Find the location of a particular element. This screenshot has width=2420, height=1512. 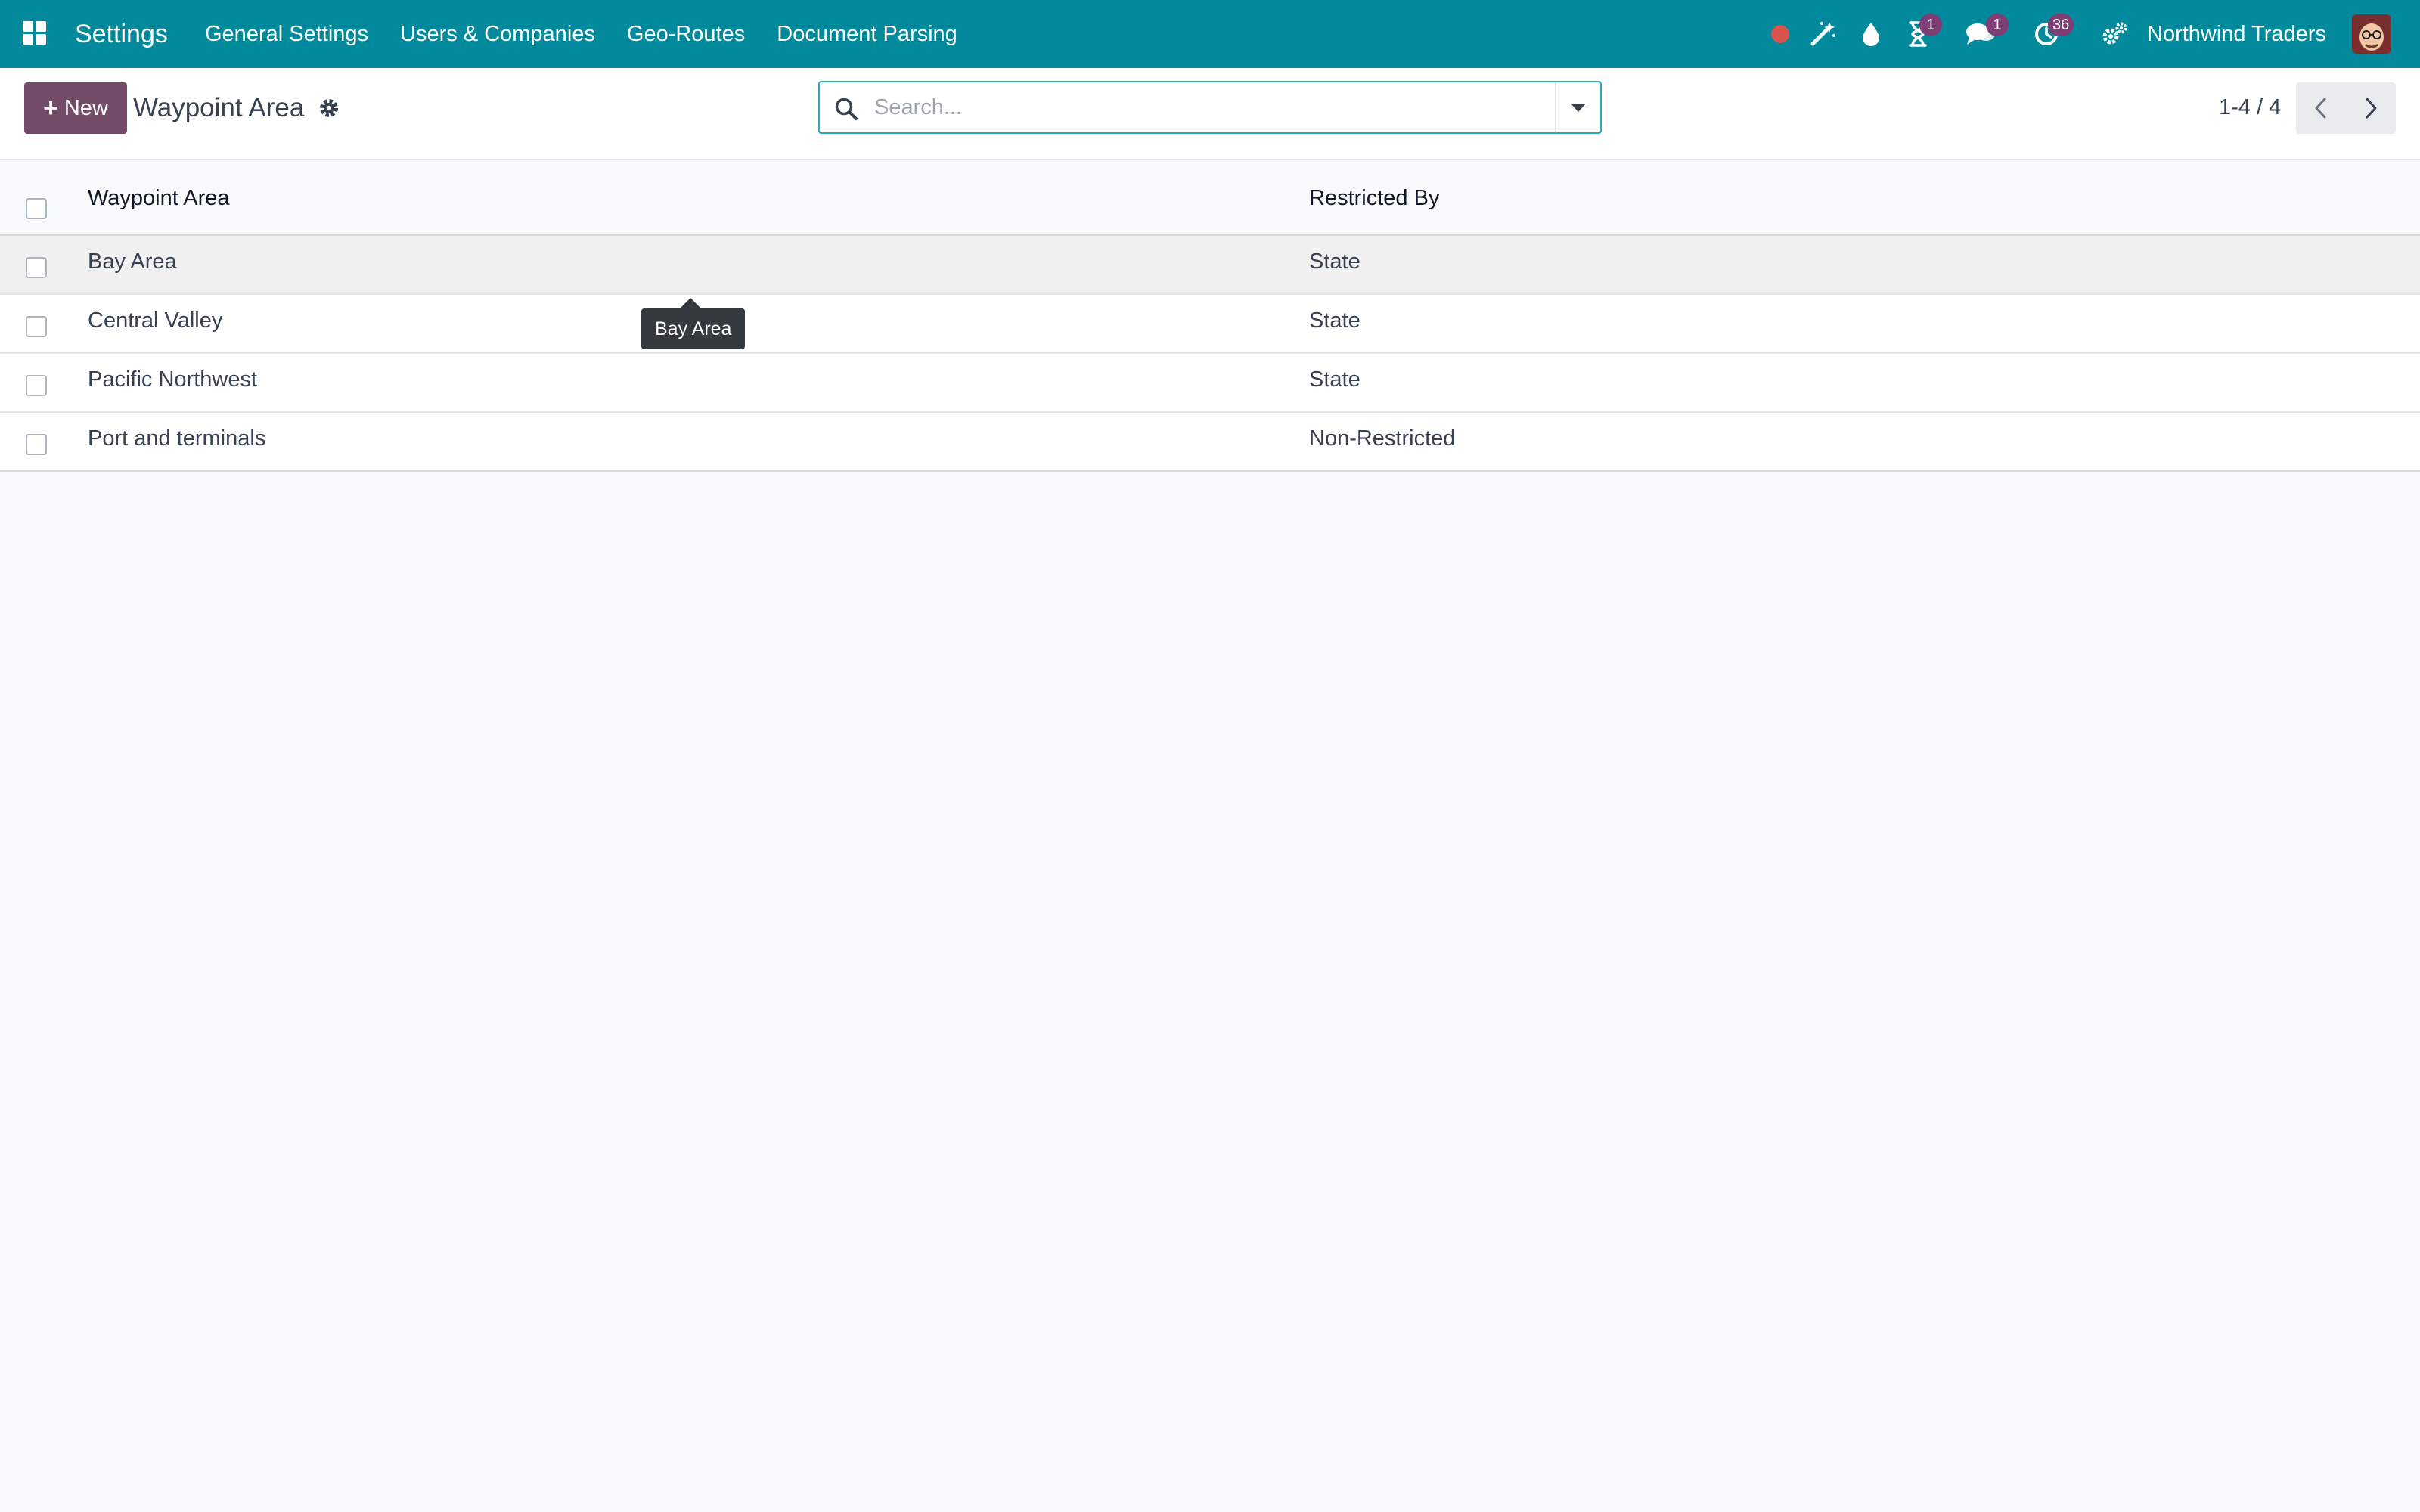

hourglass-icon: 1 is located at coordinates (1922, 32).